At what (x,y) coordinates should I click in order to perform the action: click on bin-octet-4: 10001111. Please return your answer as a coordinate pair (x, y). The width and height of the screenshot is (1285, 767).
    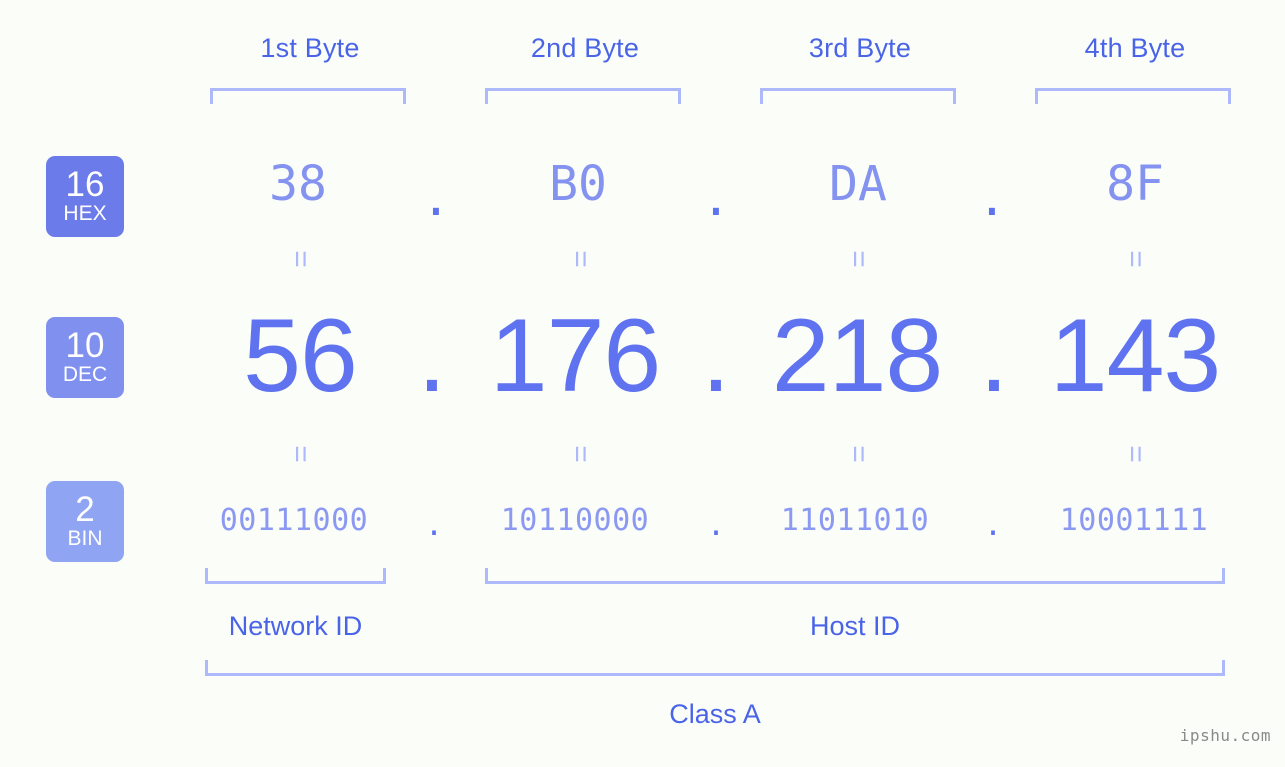
    Looking at the image, I should click on (1134, 520).